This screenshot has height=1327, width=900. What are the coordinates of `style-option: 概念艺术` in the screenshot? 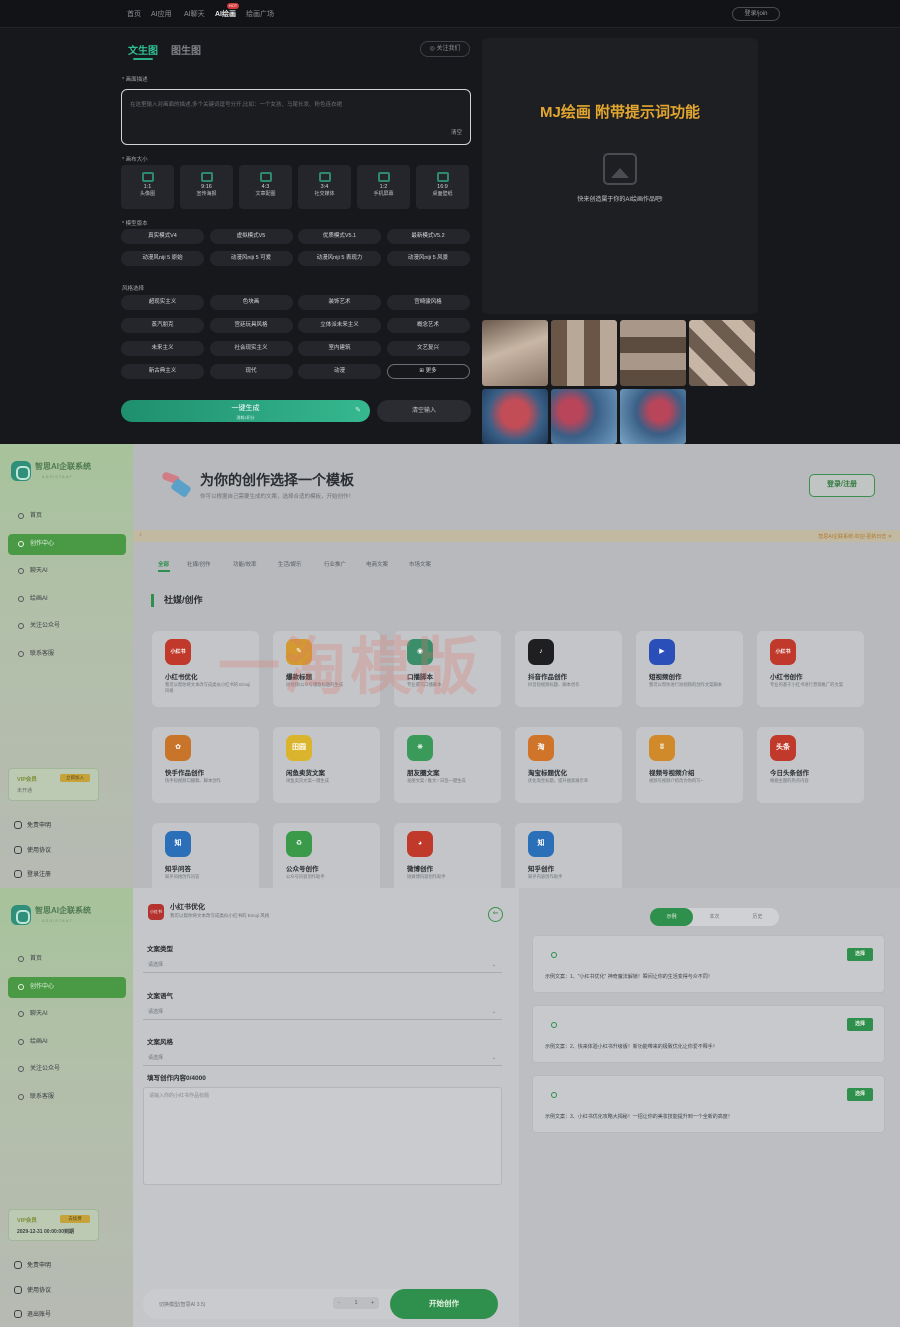 It's located at (428, 325).